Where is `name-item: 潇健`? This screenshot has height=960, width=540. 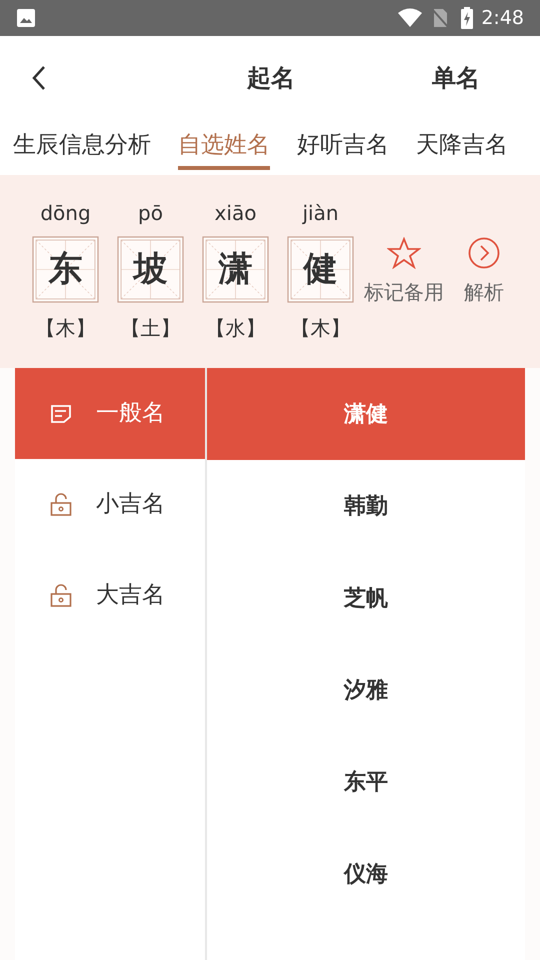
name-item: 潇健 is located at coordinates (366, 414).